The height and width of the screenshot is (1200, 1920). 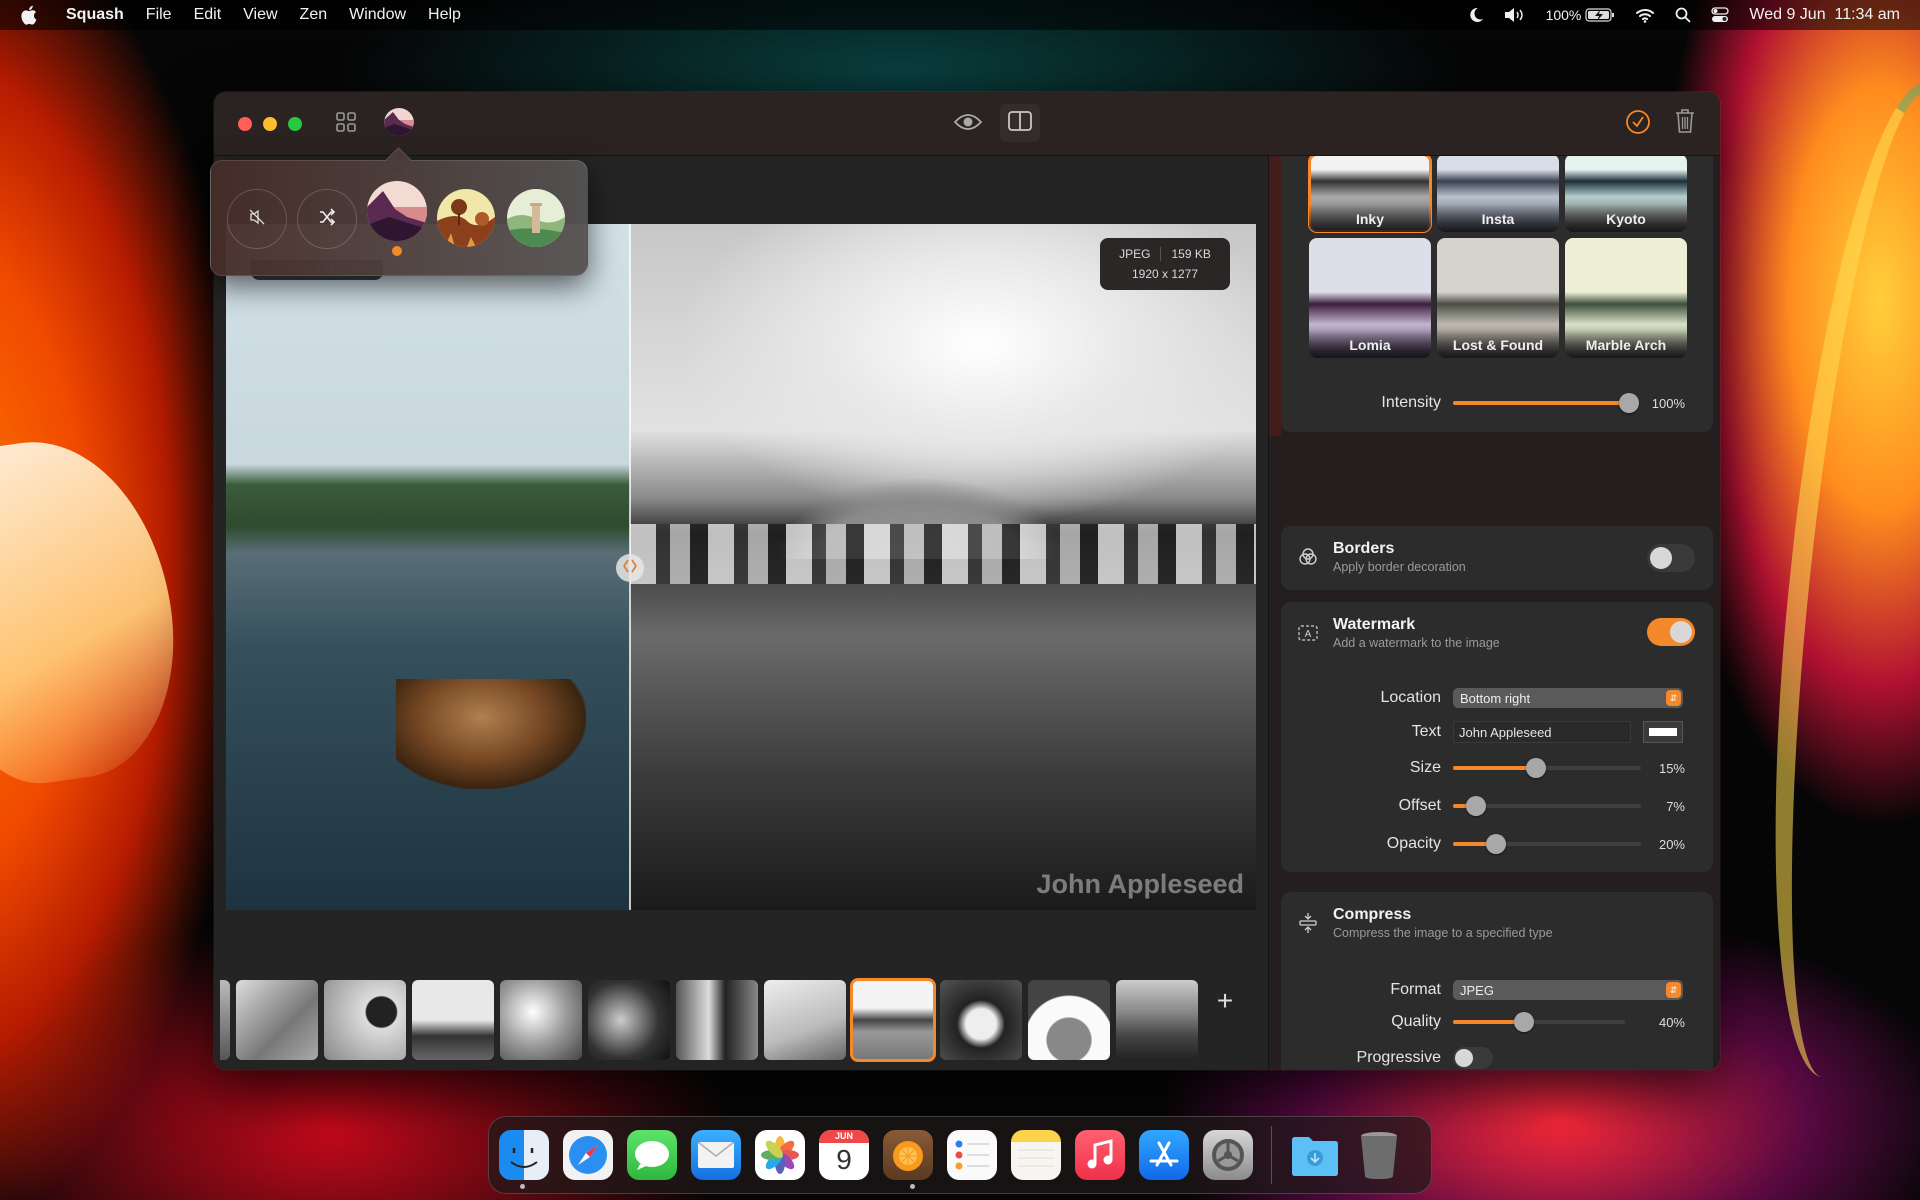 I want to click on intensity-label: Intensity, so click(x=1411, y=402).